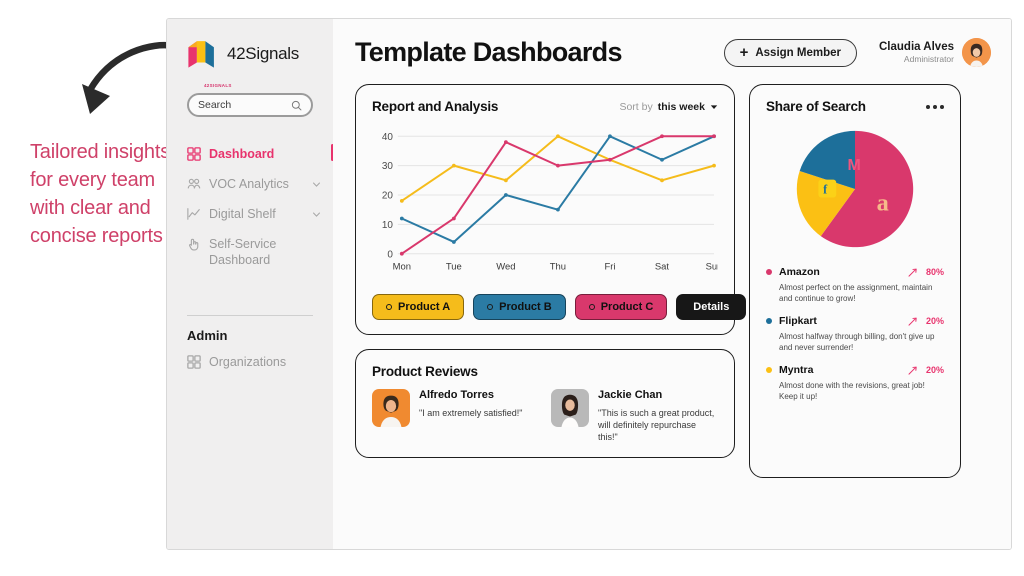 The image size is (1024, 576). Describe the element at coordinates (711, 307) in the screenshot. I see `details-button: Details` at that location.